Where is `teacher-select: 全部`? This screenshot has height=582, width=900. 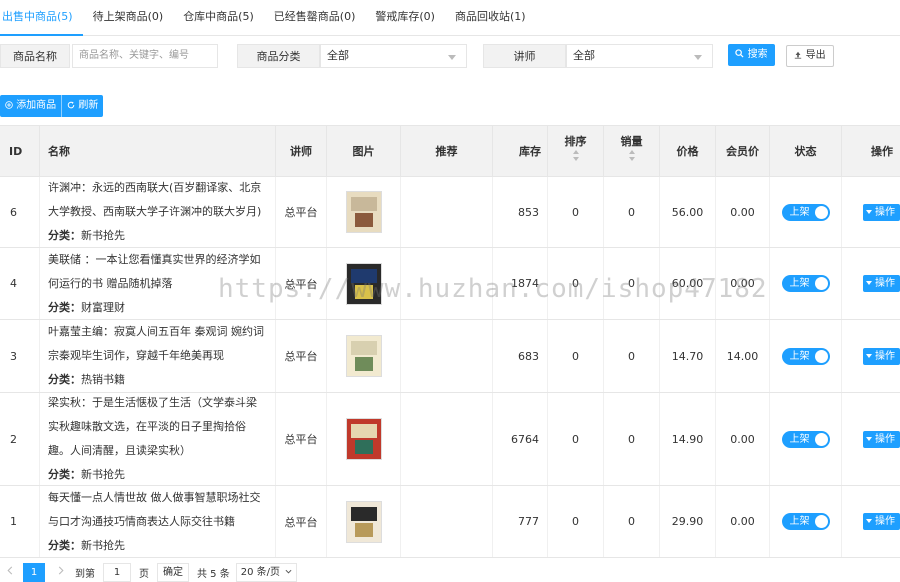
teacher-select: 全部 is located at coordinates (639, 56).